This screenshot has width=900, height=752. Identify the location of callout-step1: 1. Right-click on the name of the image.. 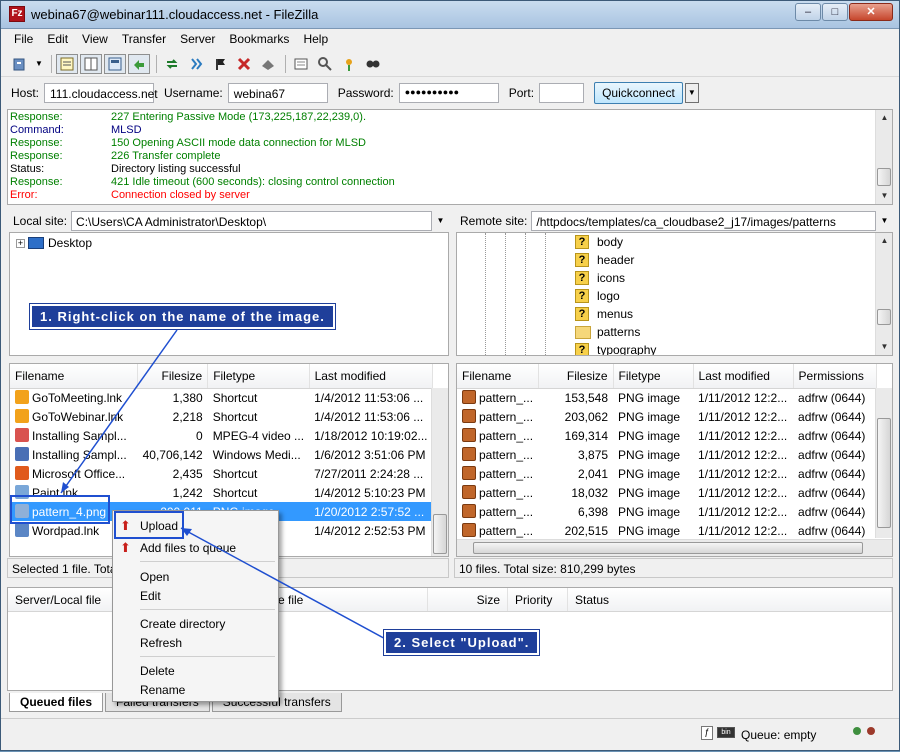
(182, 316).